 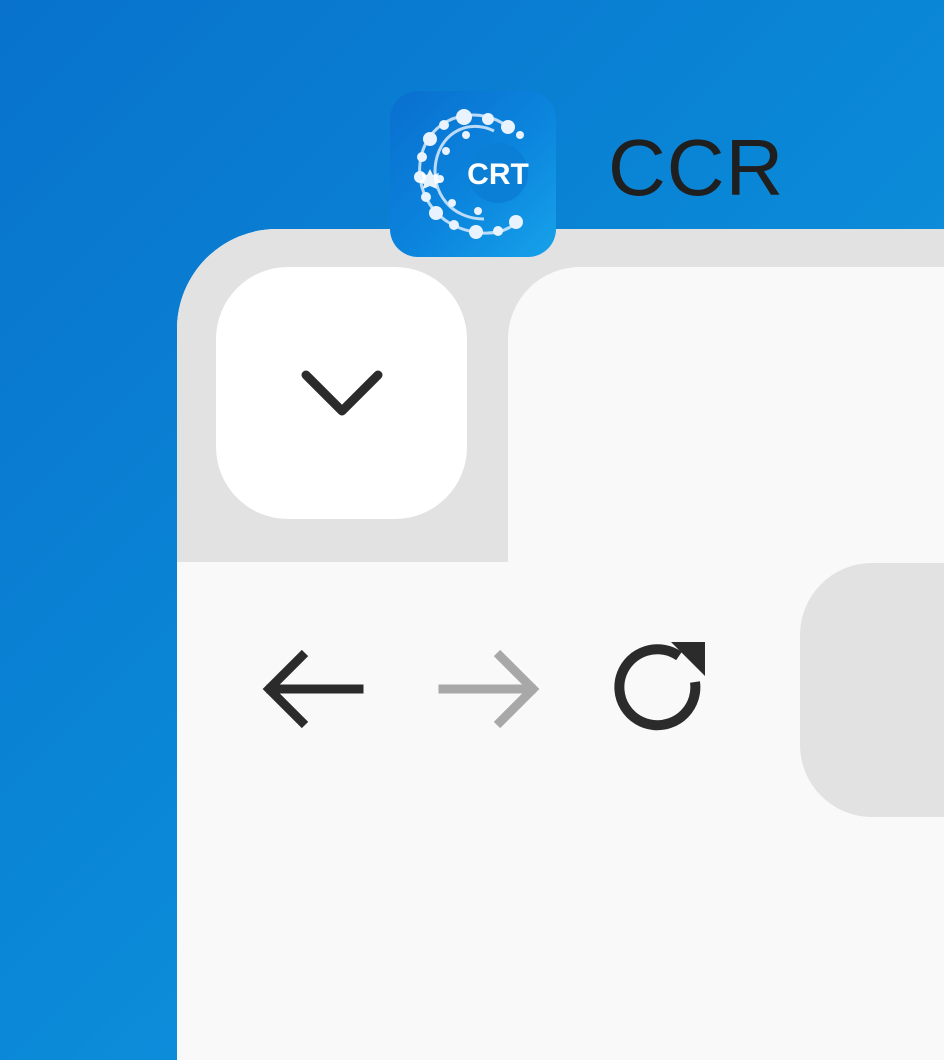 What do you see at coordinates (498, 174) in the screenshot?
I see `favicon-text: CRT` at bounding box center [498, 174].